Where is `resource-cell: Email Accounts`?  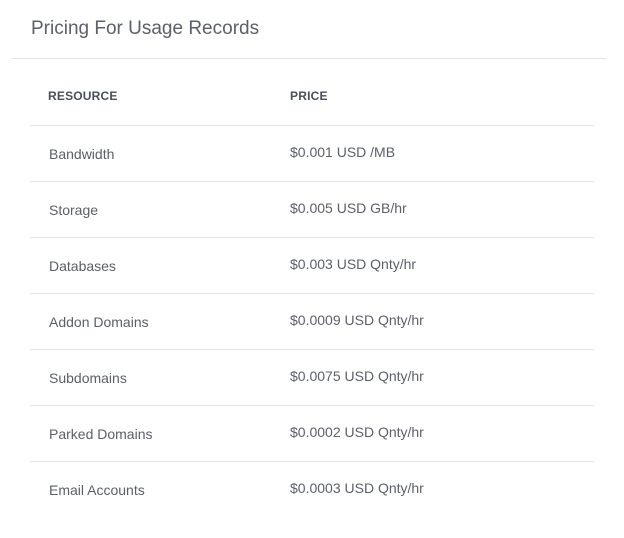 resource-cell: Email Accounts is located at coordinates (97, 490).